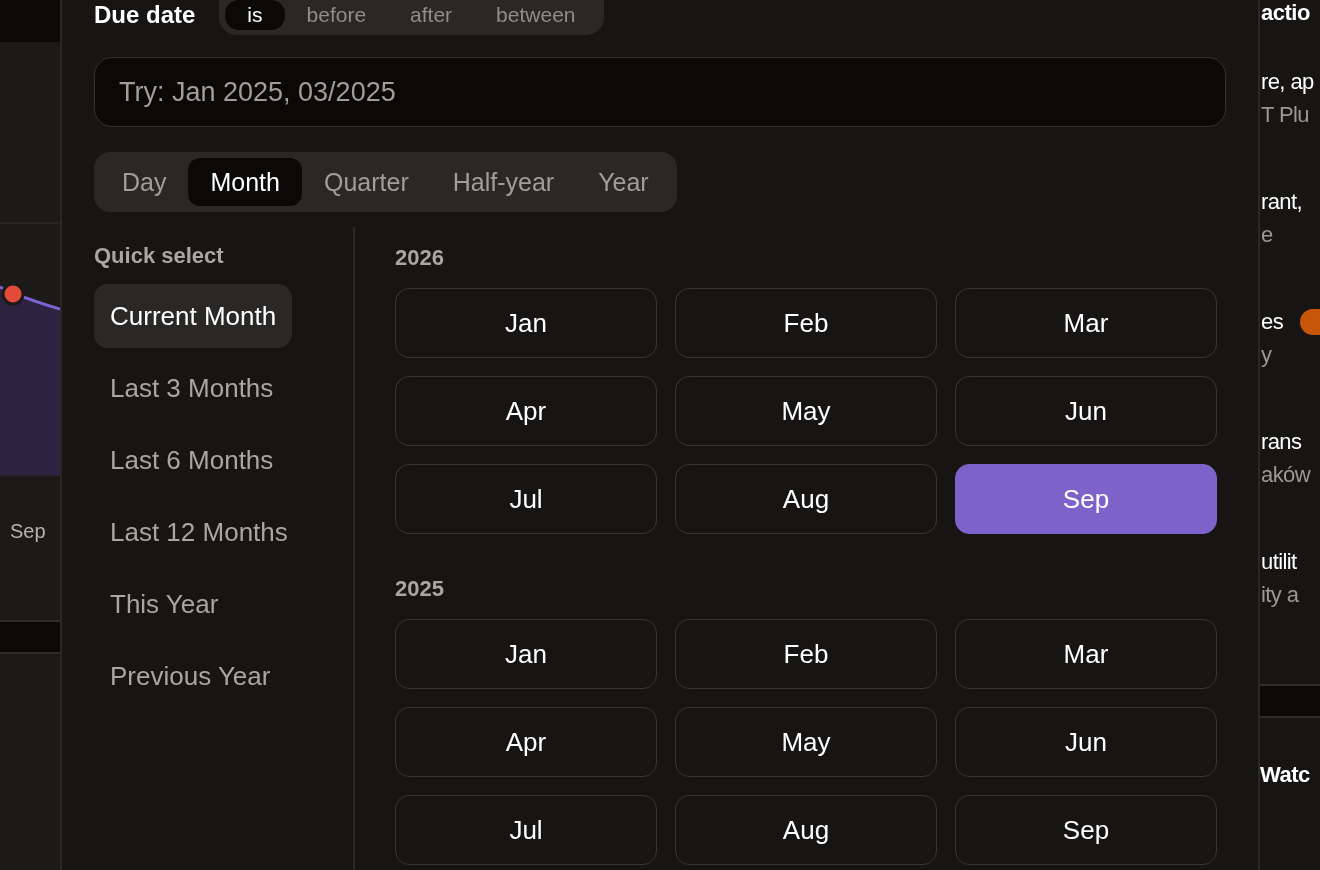 The image size is (1320, 870). I want to click on transaction-title: utilit, so click(1279, 562).